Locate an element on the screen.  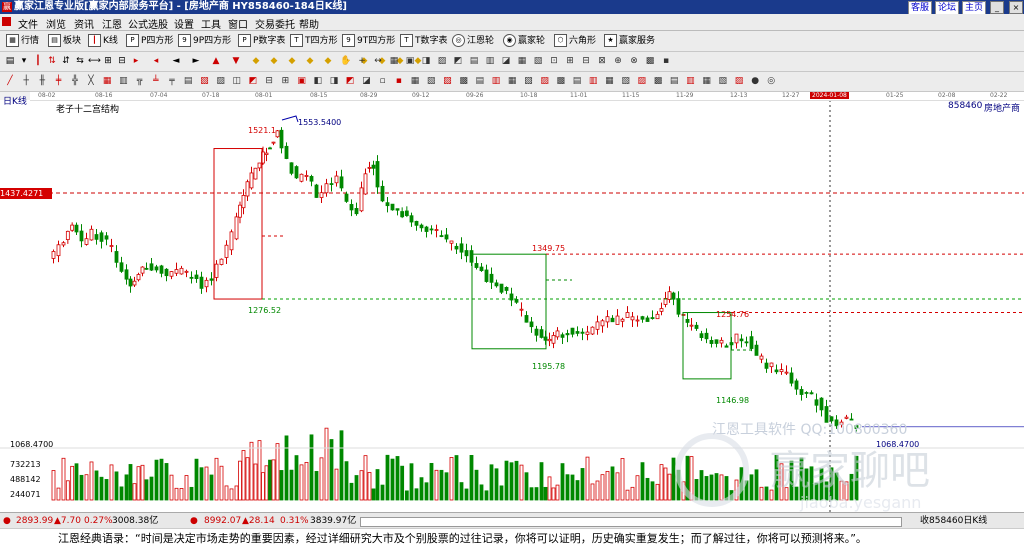
tool3-35-icon: ▤ is located at coordinates (577, 81).